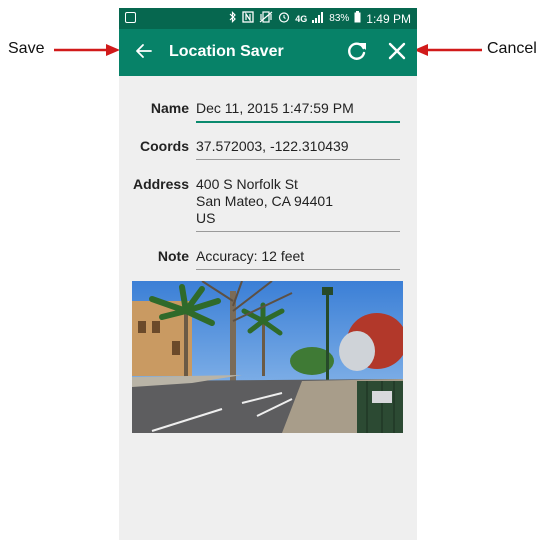 This screenshot has width=551, height=549. I want to click on signal-icon, so click(318, 18).